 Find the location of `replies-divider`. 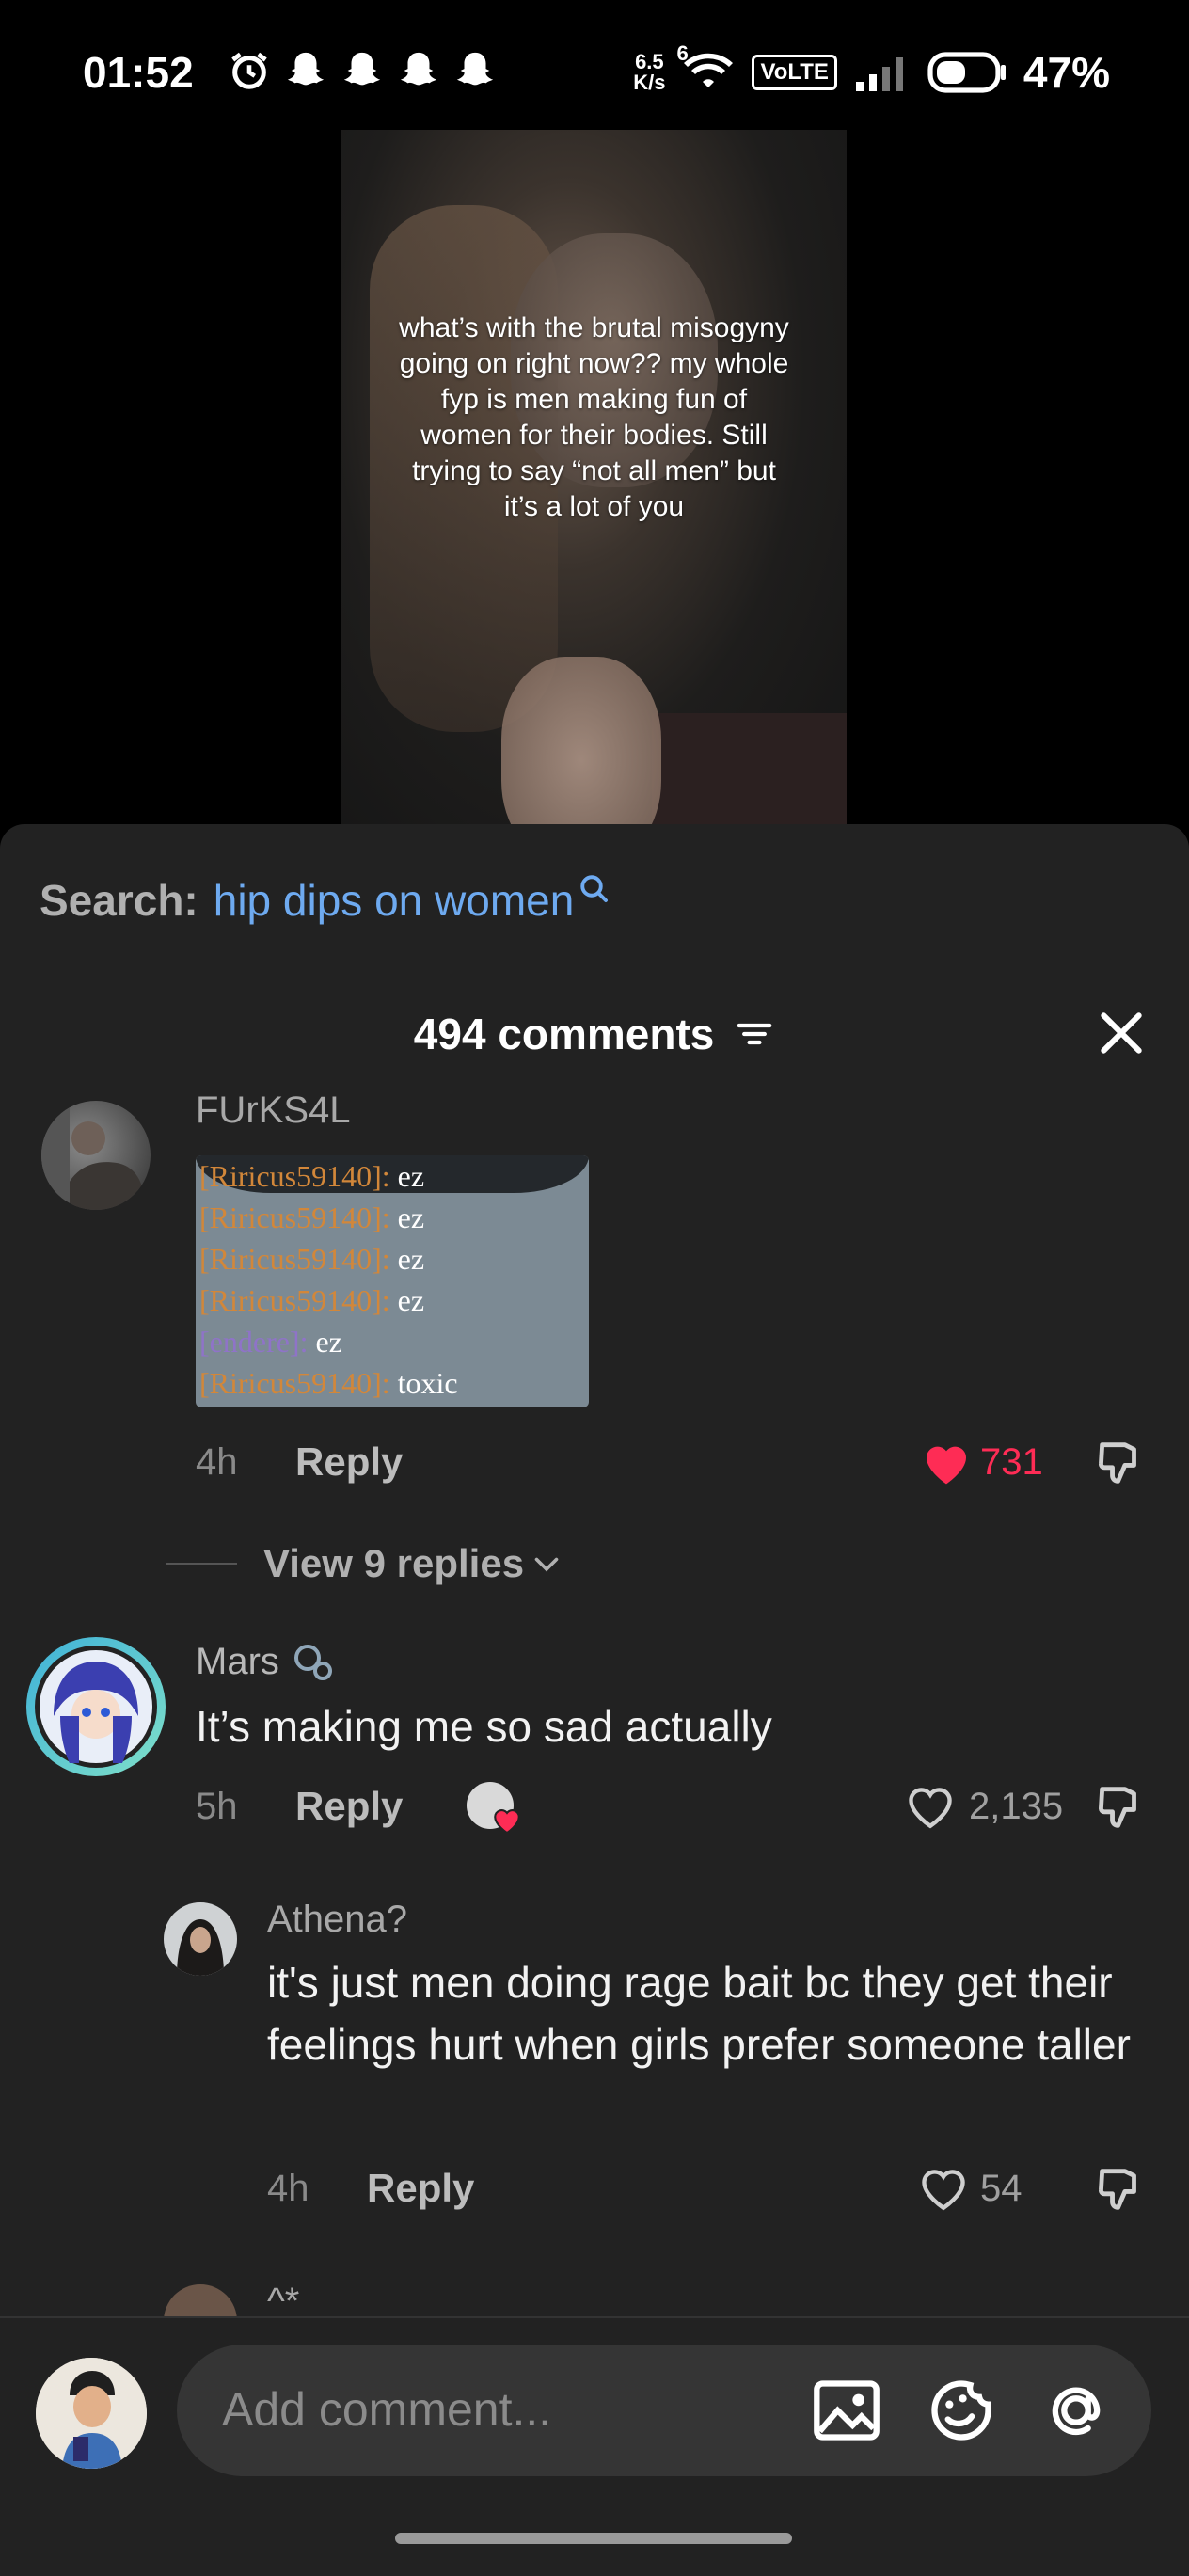

replies-divider is located at coordinates (201, 1564).